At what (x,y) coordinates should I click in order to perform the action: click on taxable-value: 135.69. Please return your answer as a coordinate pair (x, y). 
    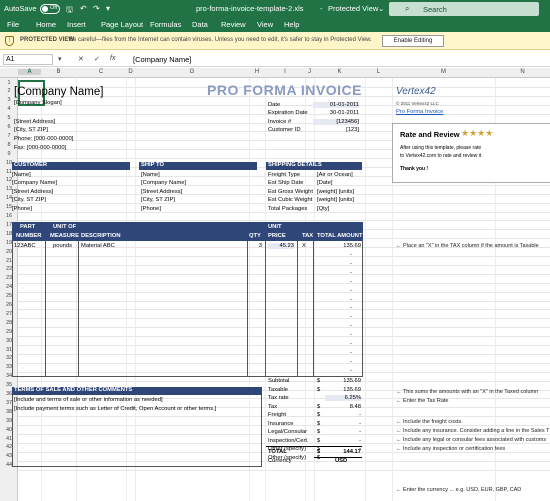
    Looking at the image, I should click on (343, 390).